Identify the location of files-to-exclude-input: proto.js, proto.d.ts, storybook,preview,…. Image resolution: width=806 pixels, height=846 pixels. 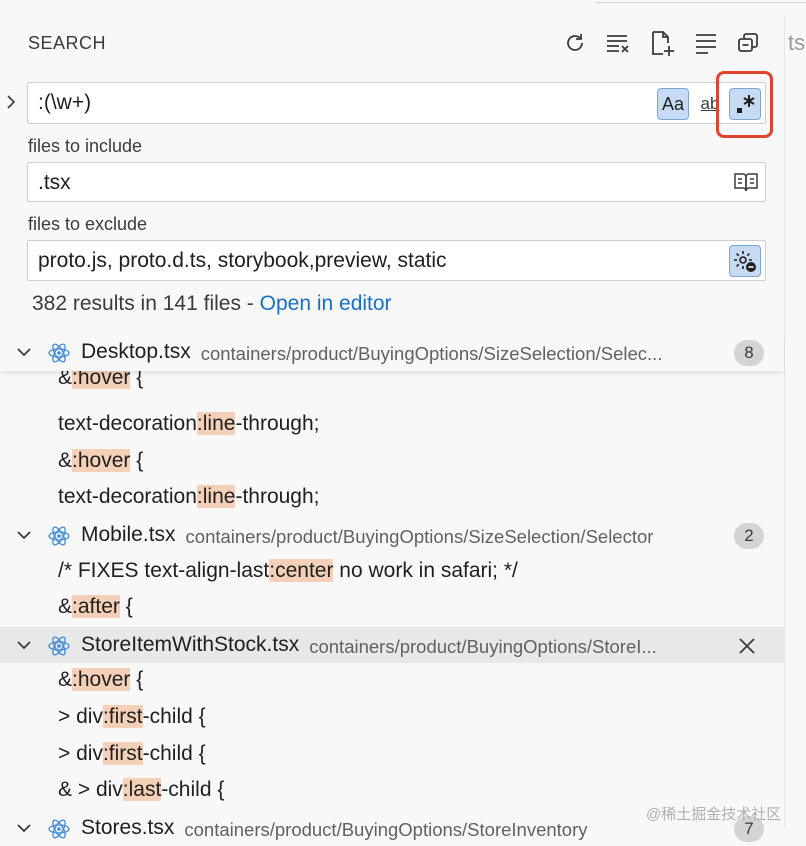
(396, 260).